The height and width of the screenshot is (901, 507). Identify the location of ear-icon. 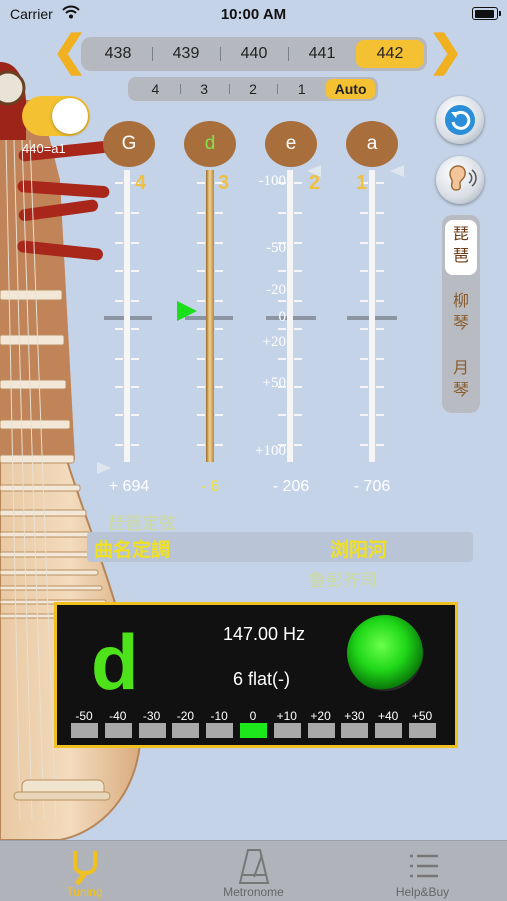
(463, 178).